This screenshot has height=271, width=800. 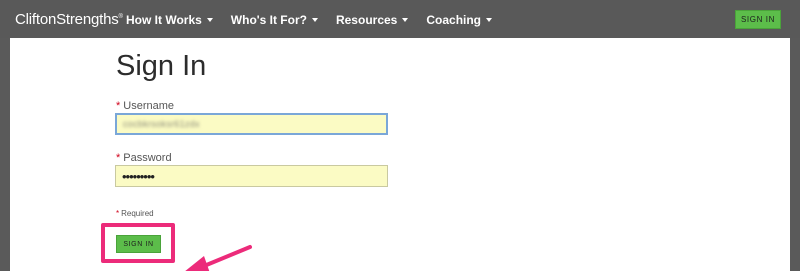 What do you see at coordinates (164, 20) in the screenshot?
I see `nav-item-label: How It Works` at bounding box center [164, 20].